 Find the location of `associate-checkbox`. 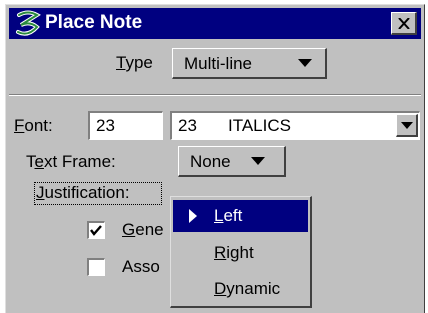

associate-checkbox is located at coordinates (96, 267).